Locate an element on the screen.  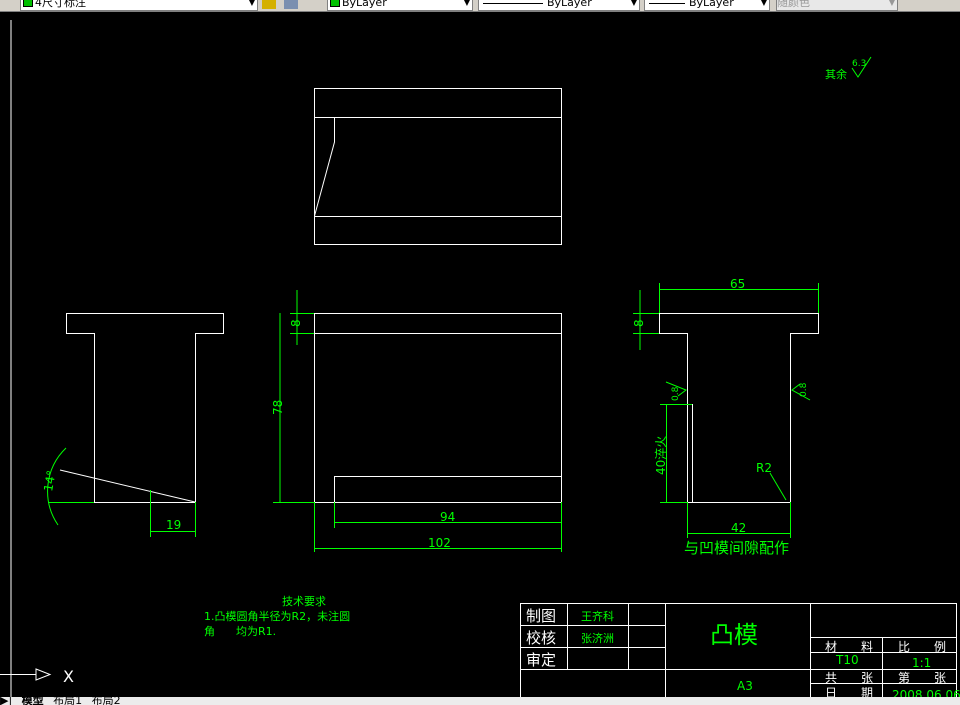
plotstyle-value: 随颜色 is located at coordinates (793, 4).